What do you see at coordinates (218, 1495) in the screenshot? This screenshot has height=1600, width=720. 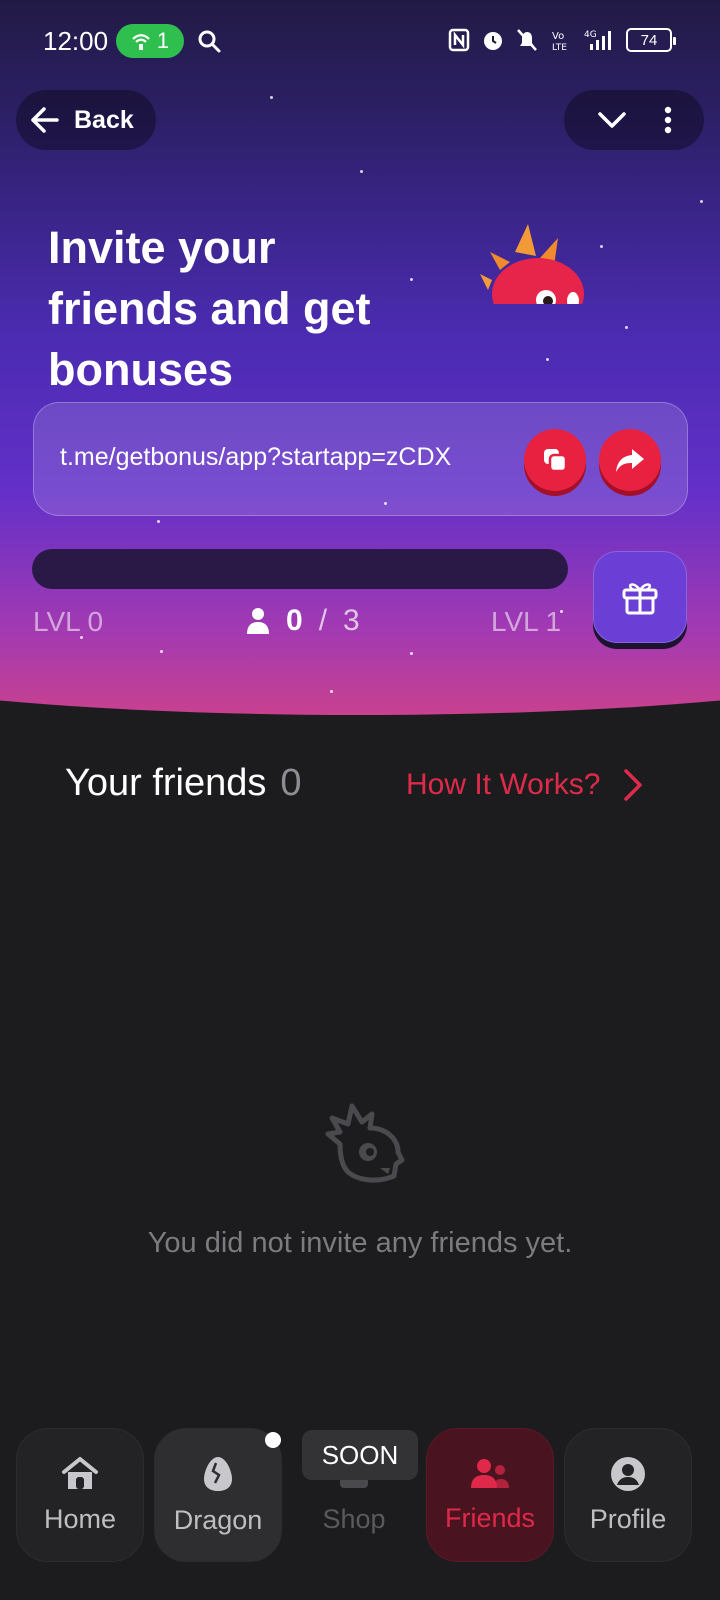 I see `nav-dragon: Dragon` at bounding box center [218, 1495].